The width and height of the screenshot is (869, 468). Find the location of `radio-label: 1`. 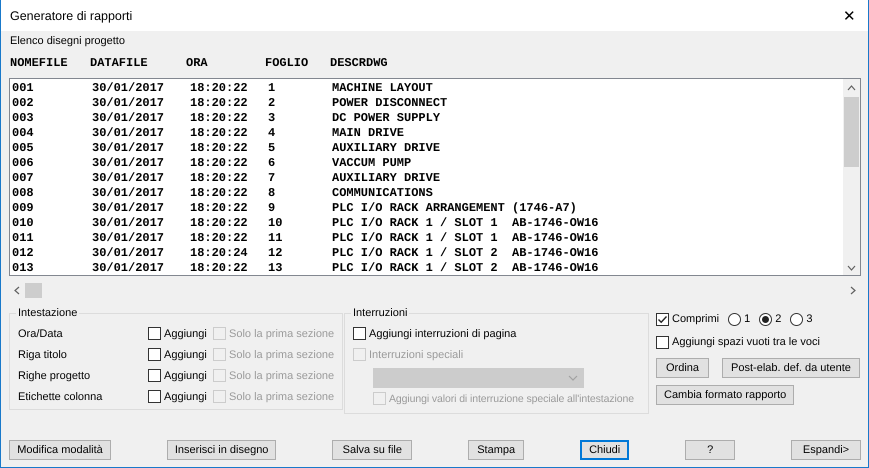

radio-label: 1 is located at coordinates (747, 319).